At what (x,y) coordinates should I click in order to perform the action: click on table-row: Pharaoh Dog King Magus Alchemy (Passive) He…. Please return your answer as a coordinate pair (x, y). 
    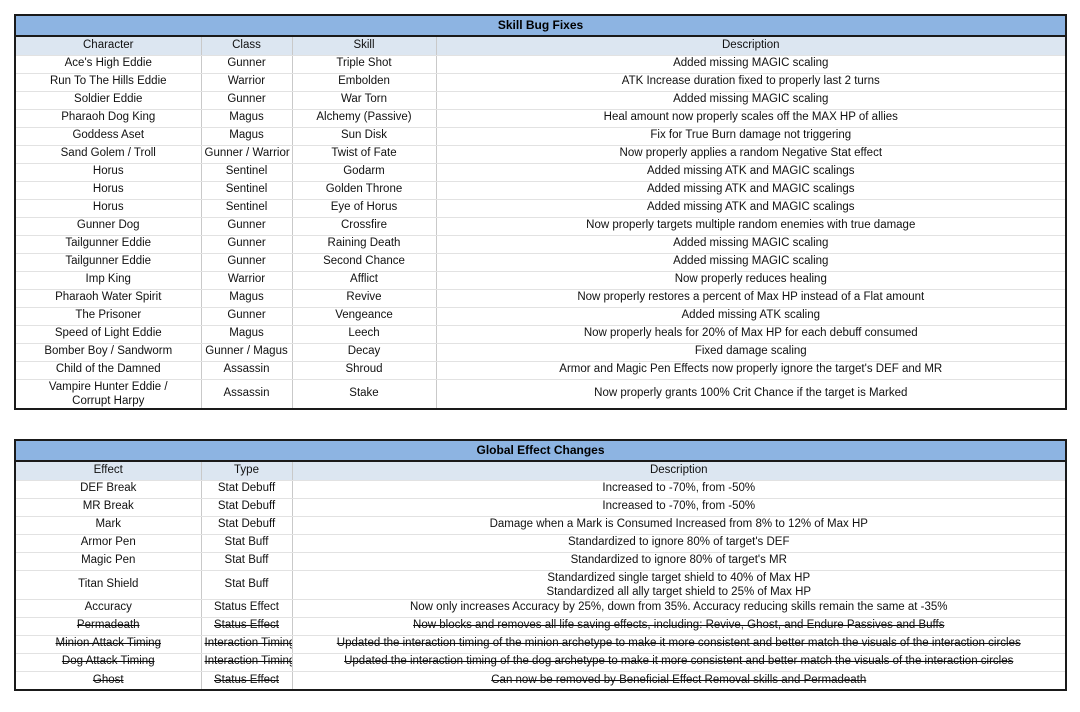
    Looking at the image, I should click on (541, 118).